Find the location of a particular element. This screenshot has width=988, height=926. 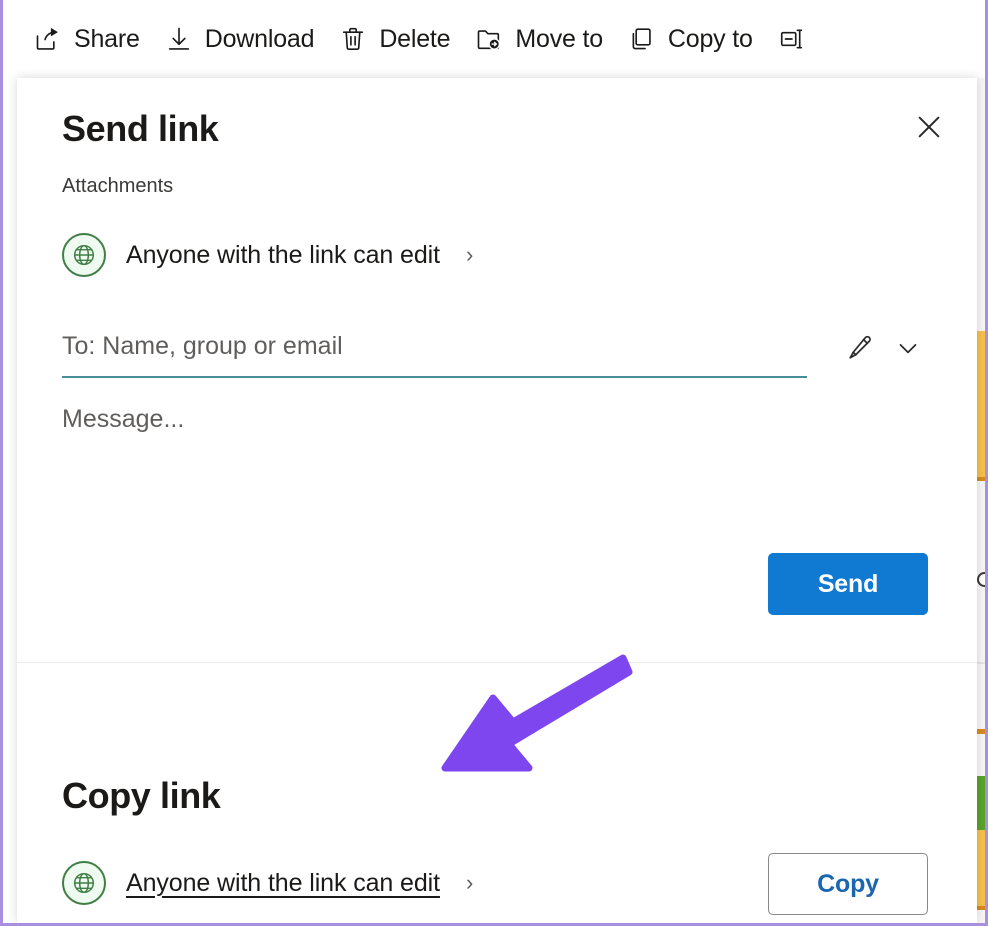

expand-recipients-button is located at coordinates (908, 349).